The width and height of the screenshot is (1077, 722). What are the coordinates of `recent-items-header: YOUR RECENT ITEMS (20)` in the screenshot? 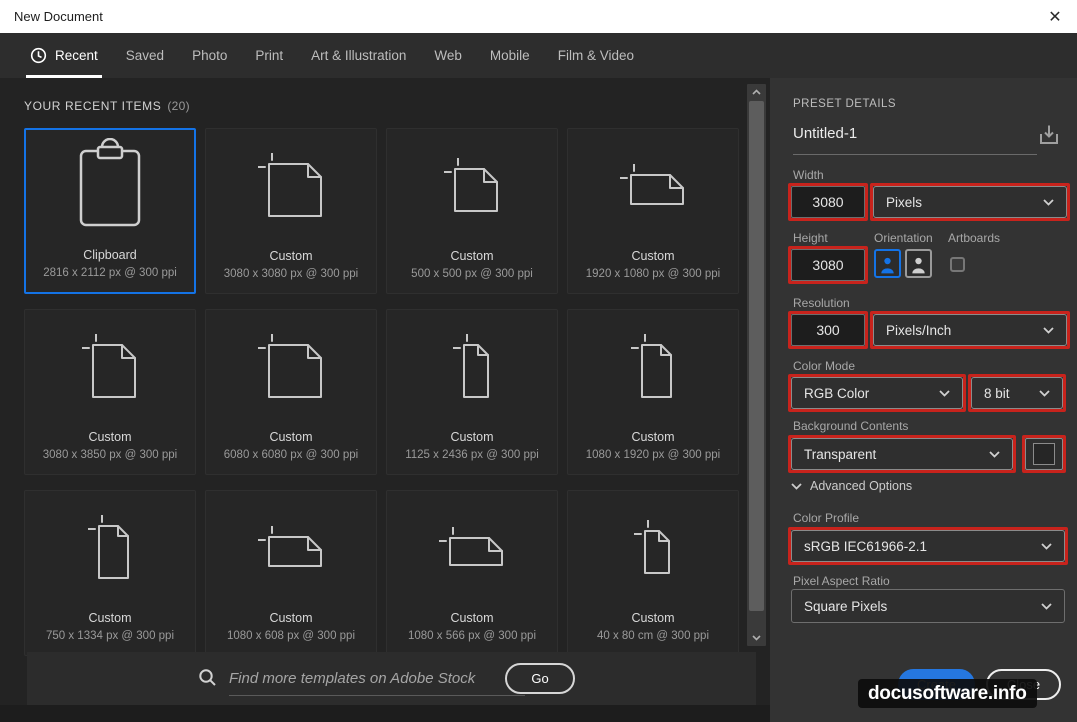 It's located at (107, 106).